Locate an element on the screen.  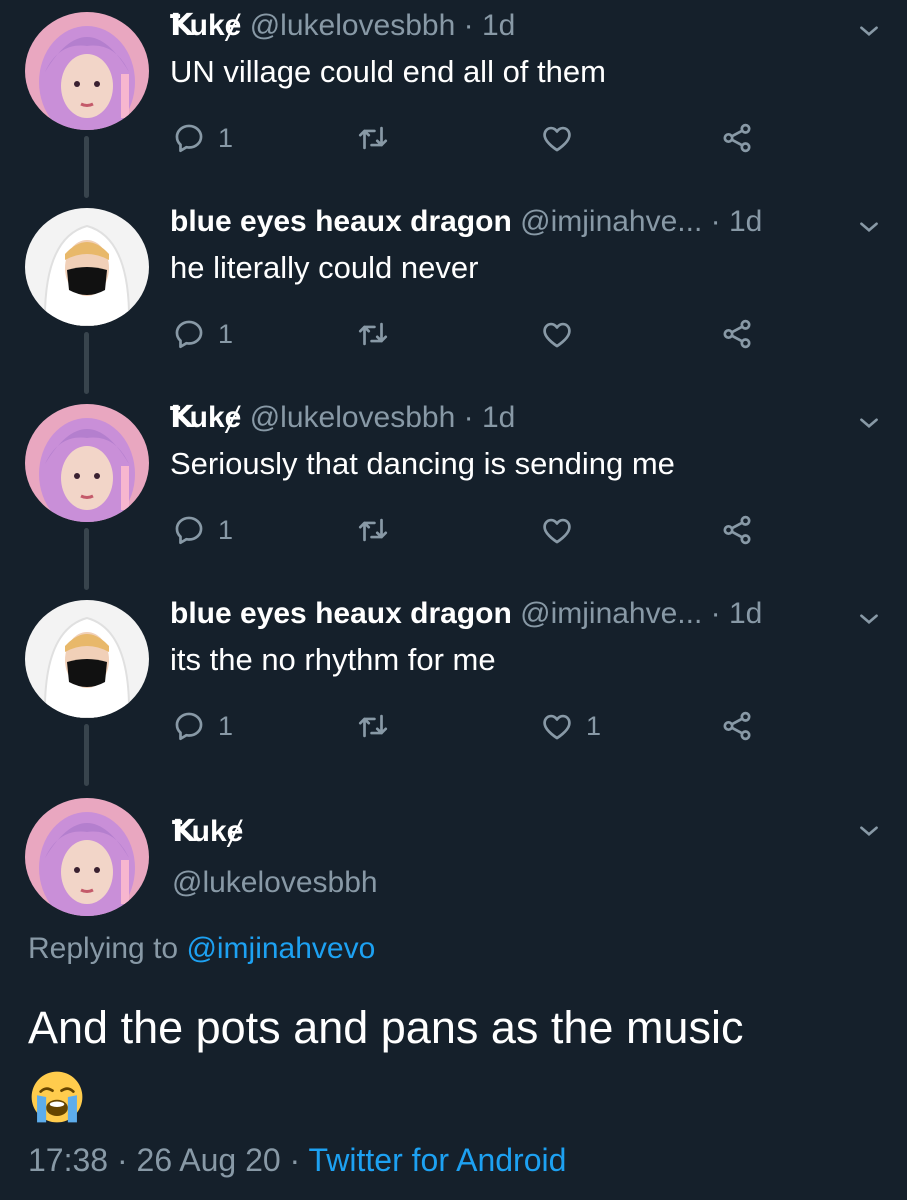
tweet-text: he literally could never is located at coordinates (324, 267).